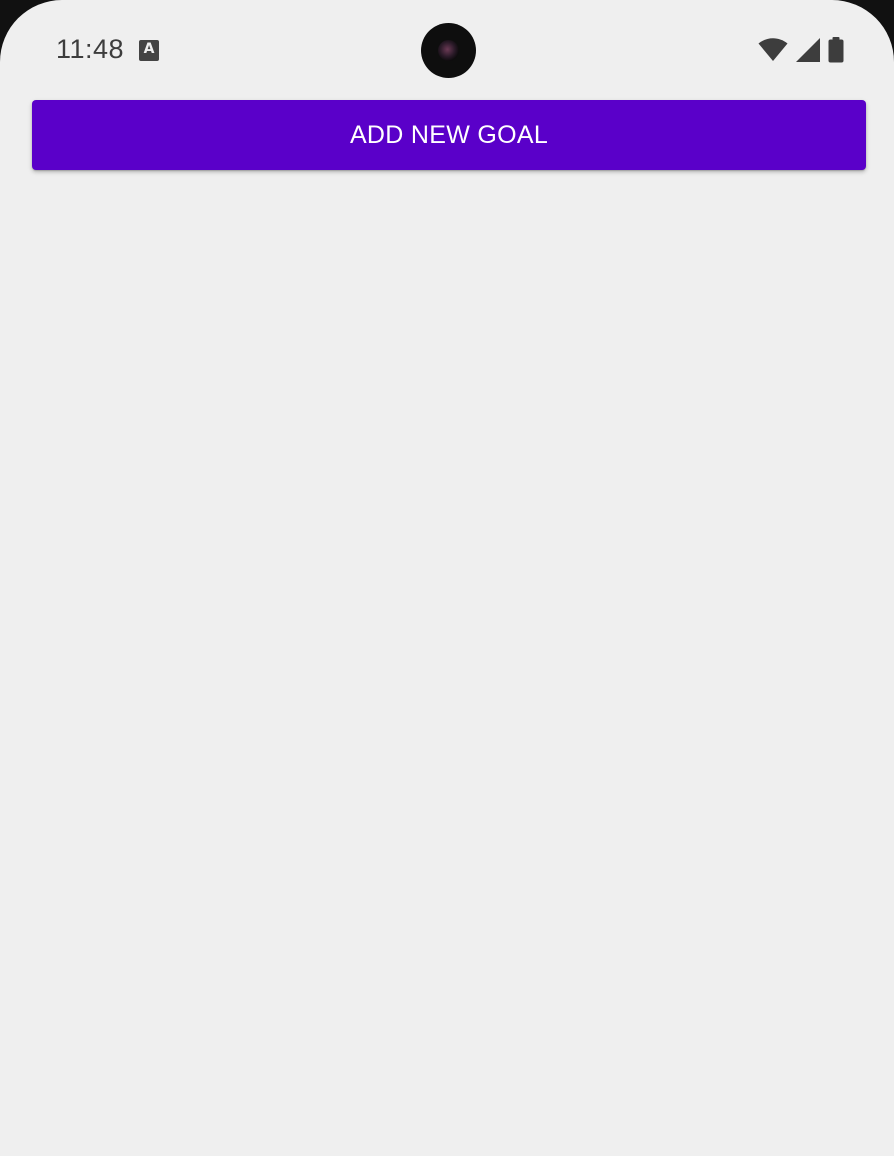  I want to click on status-icons, so click(801, 50).